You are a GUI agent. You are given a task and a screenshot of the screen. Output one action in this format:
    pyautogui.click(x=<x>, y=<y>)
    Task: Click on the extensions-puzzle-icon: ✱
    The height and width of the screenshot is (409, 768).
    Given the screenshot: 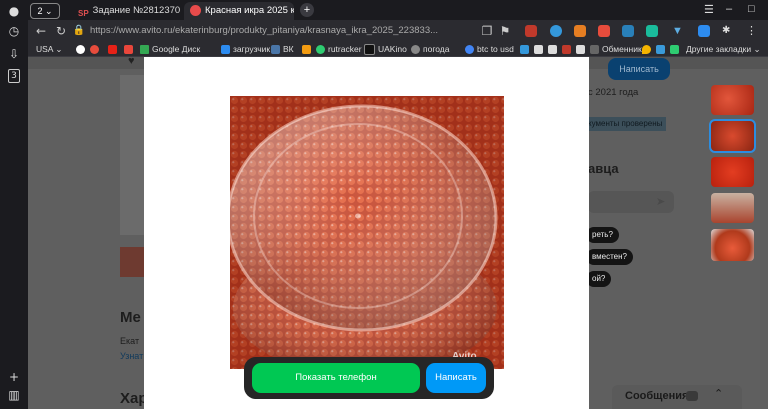 What is the action you would take?
    pyautogui.click(x=728, y=31)
    